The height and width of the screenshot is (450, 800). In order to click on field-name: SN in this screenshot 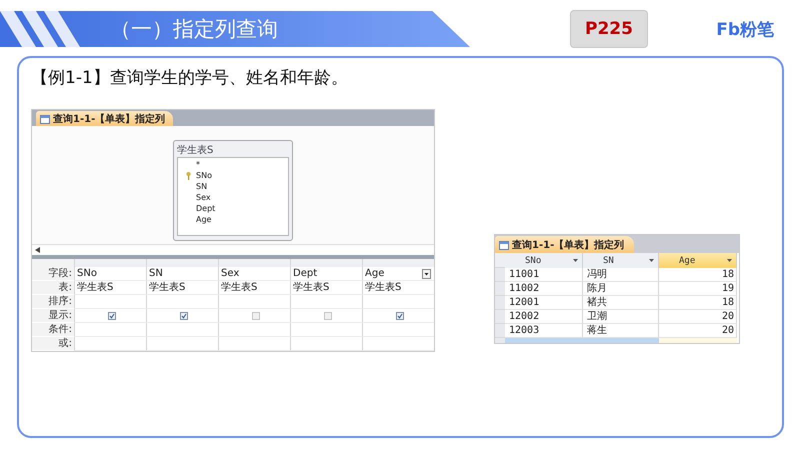, I will do `click(202, 186)`.